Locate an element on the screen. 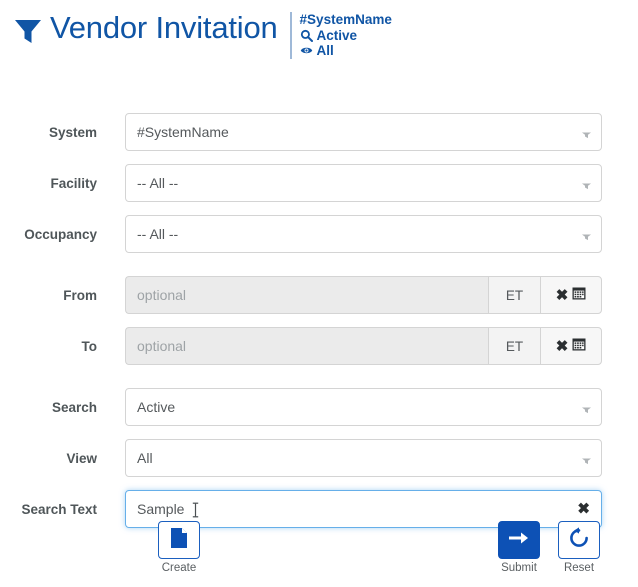 Image resolution: width=638 pixels, height=587 pixels. search-text-value: Sample is located at coordinates (161, 509).